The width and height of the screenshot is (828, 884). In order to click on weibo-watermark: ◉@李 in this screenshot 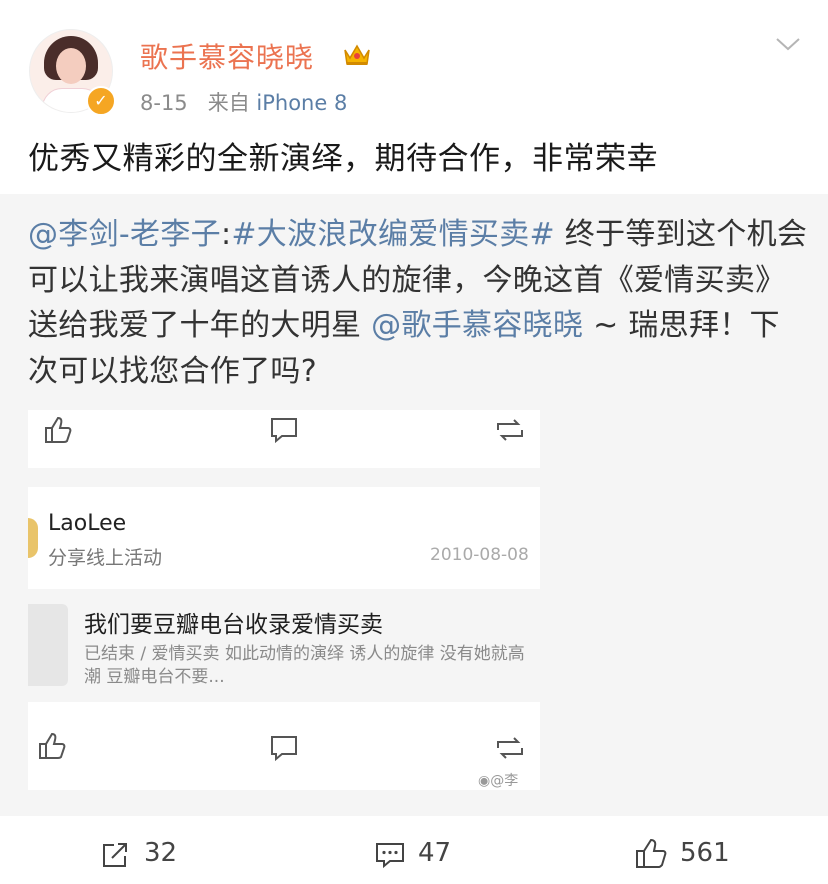, I will do `click(498, 780)`.